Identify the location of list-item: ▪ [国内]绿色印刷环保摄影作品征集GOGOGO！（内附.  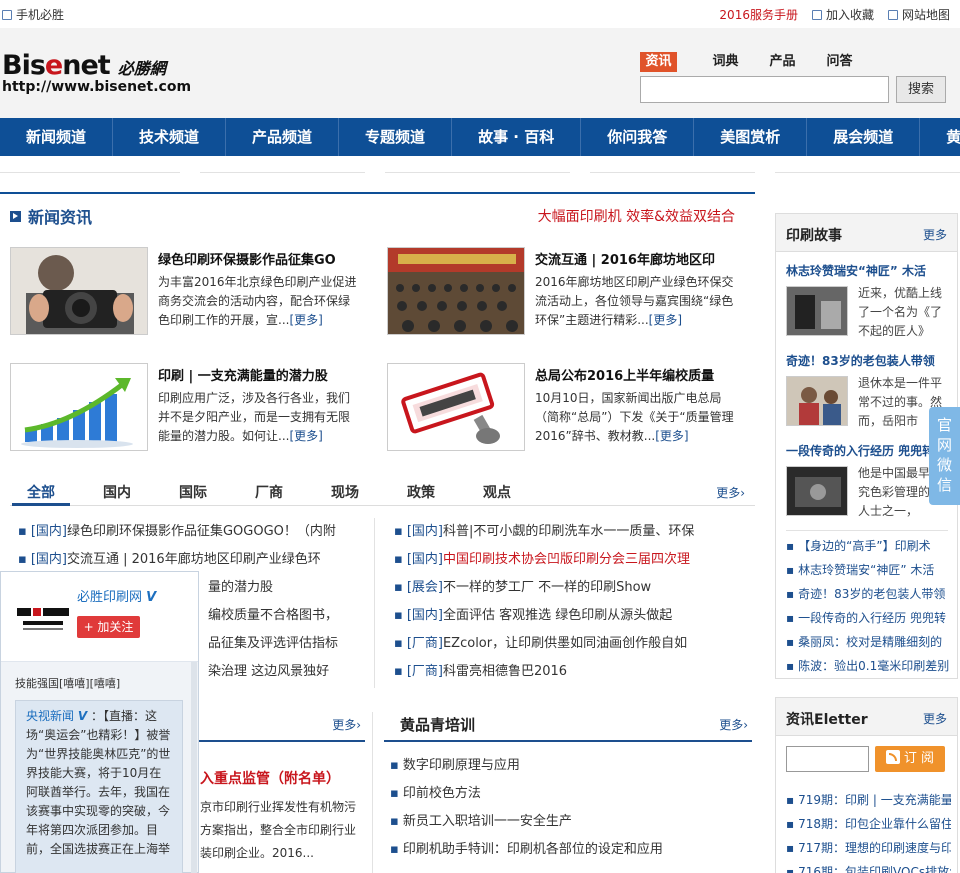
(190, 532).